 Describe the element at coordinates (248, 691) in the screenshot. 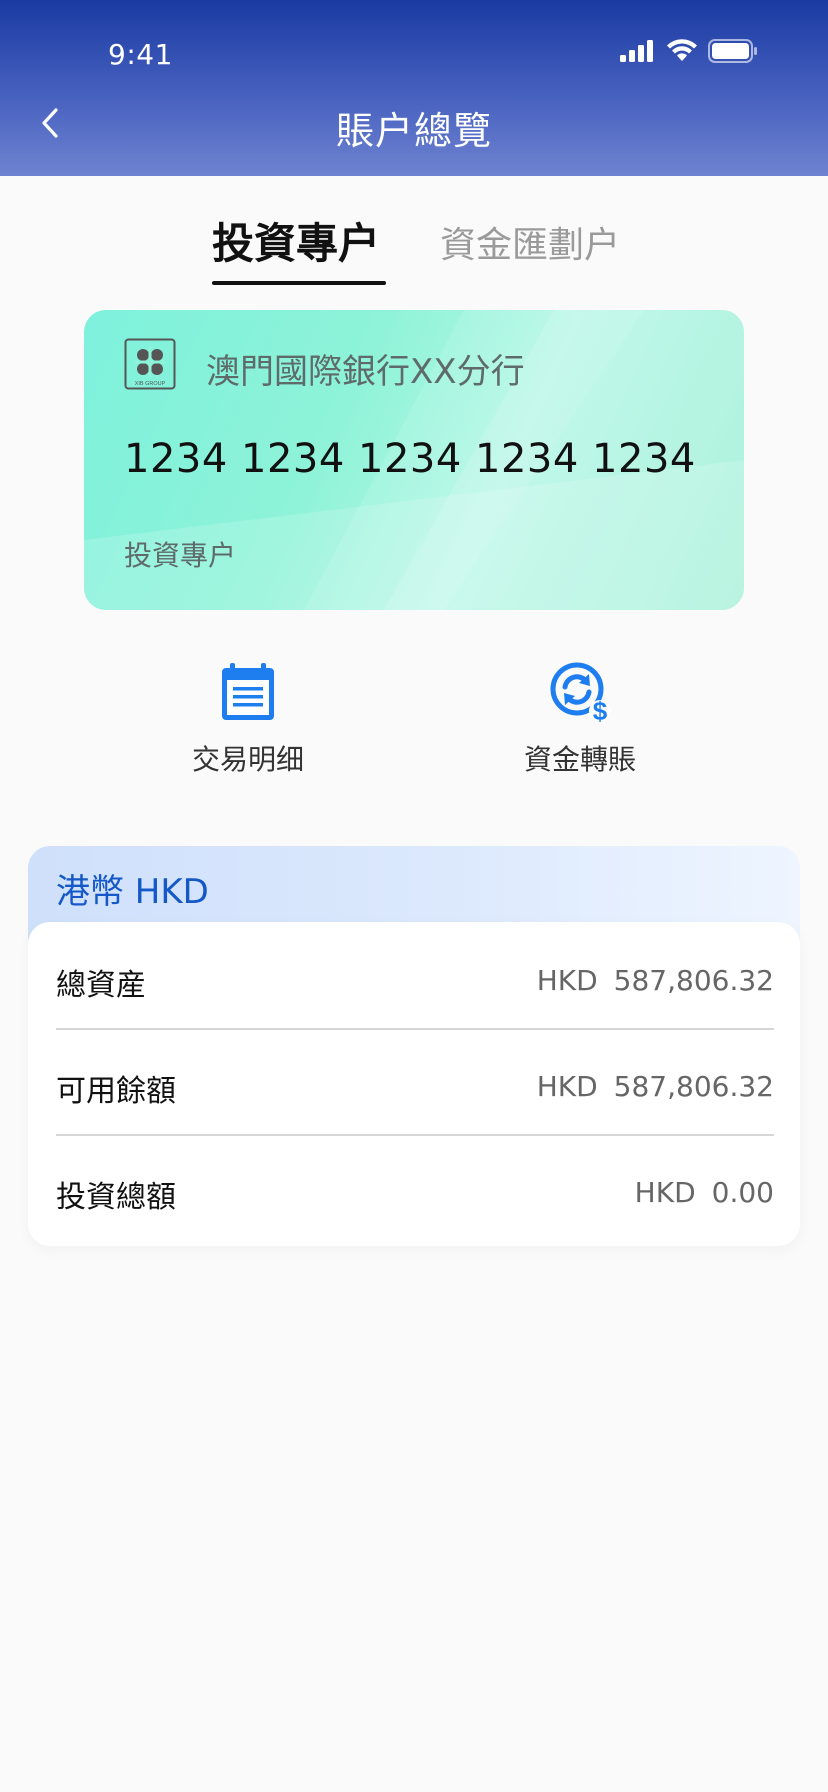

I see `calendar-list-icon` at that location.